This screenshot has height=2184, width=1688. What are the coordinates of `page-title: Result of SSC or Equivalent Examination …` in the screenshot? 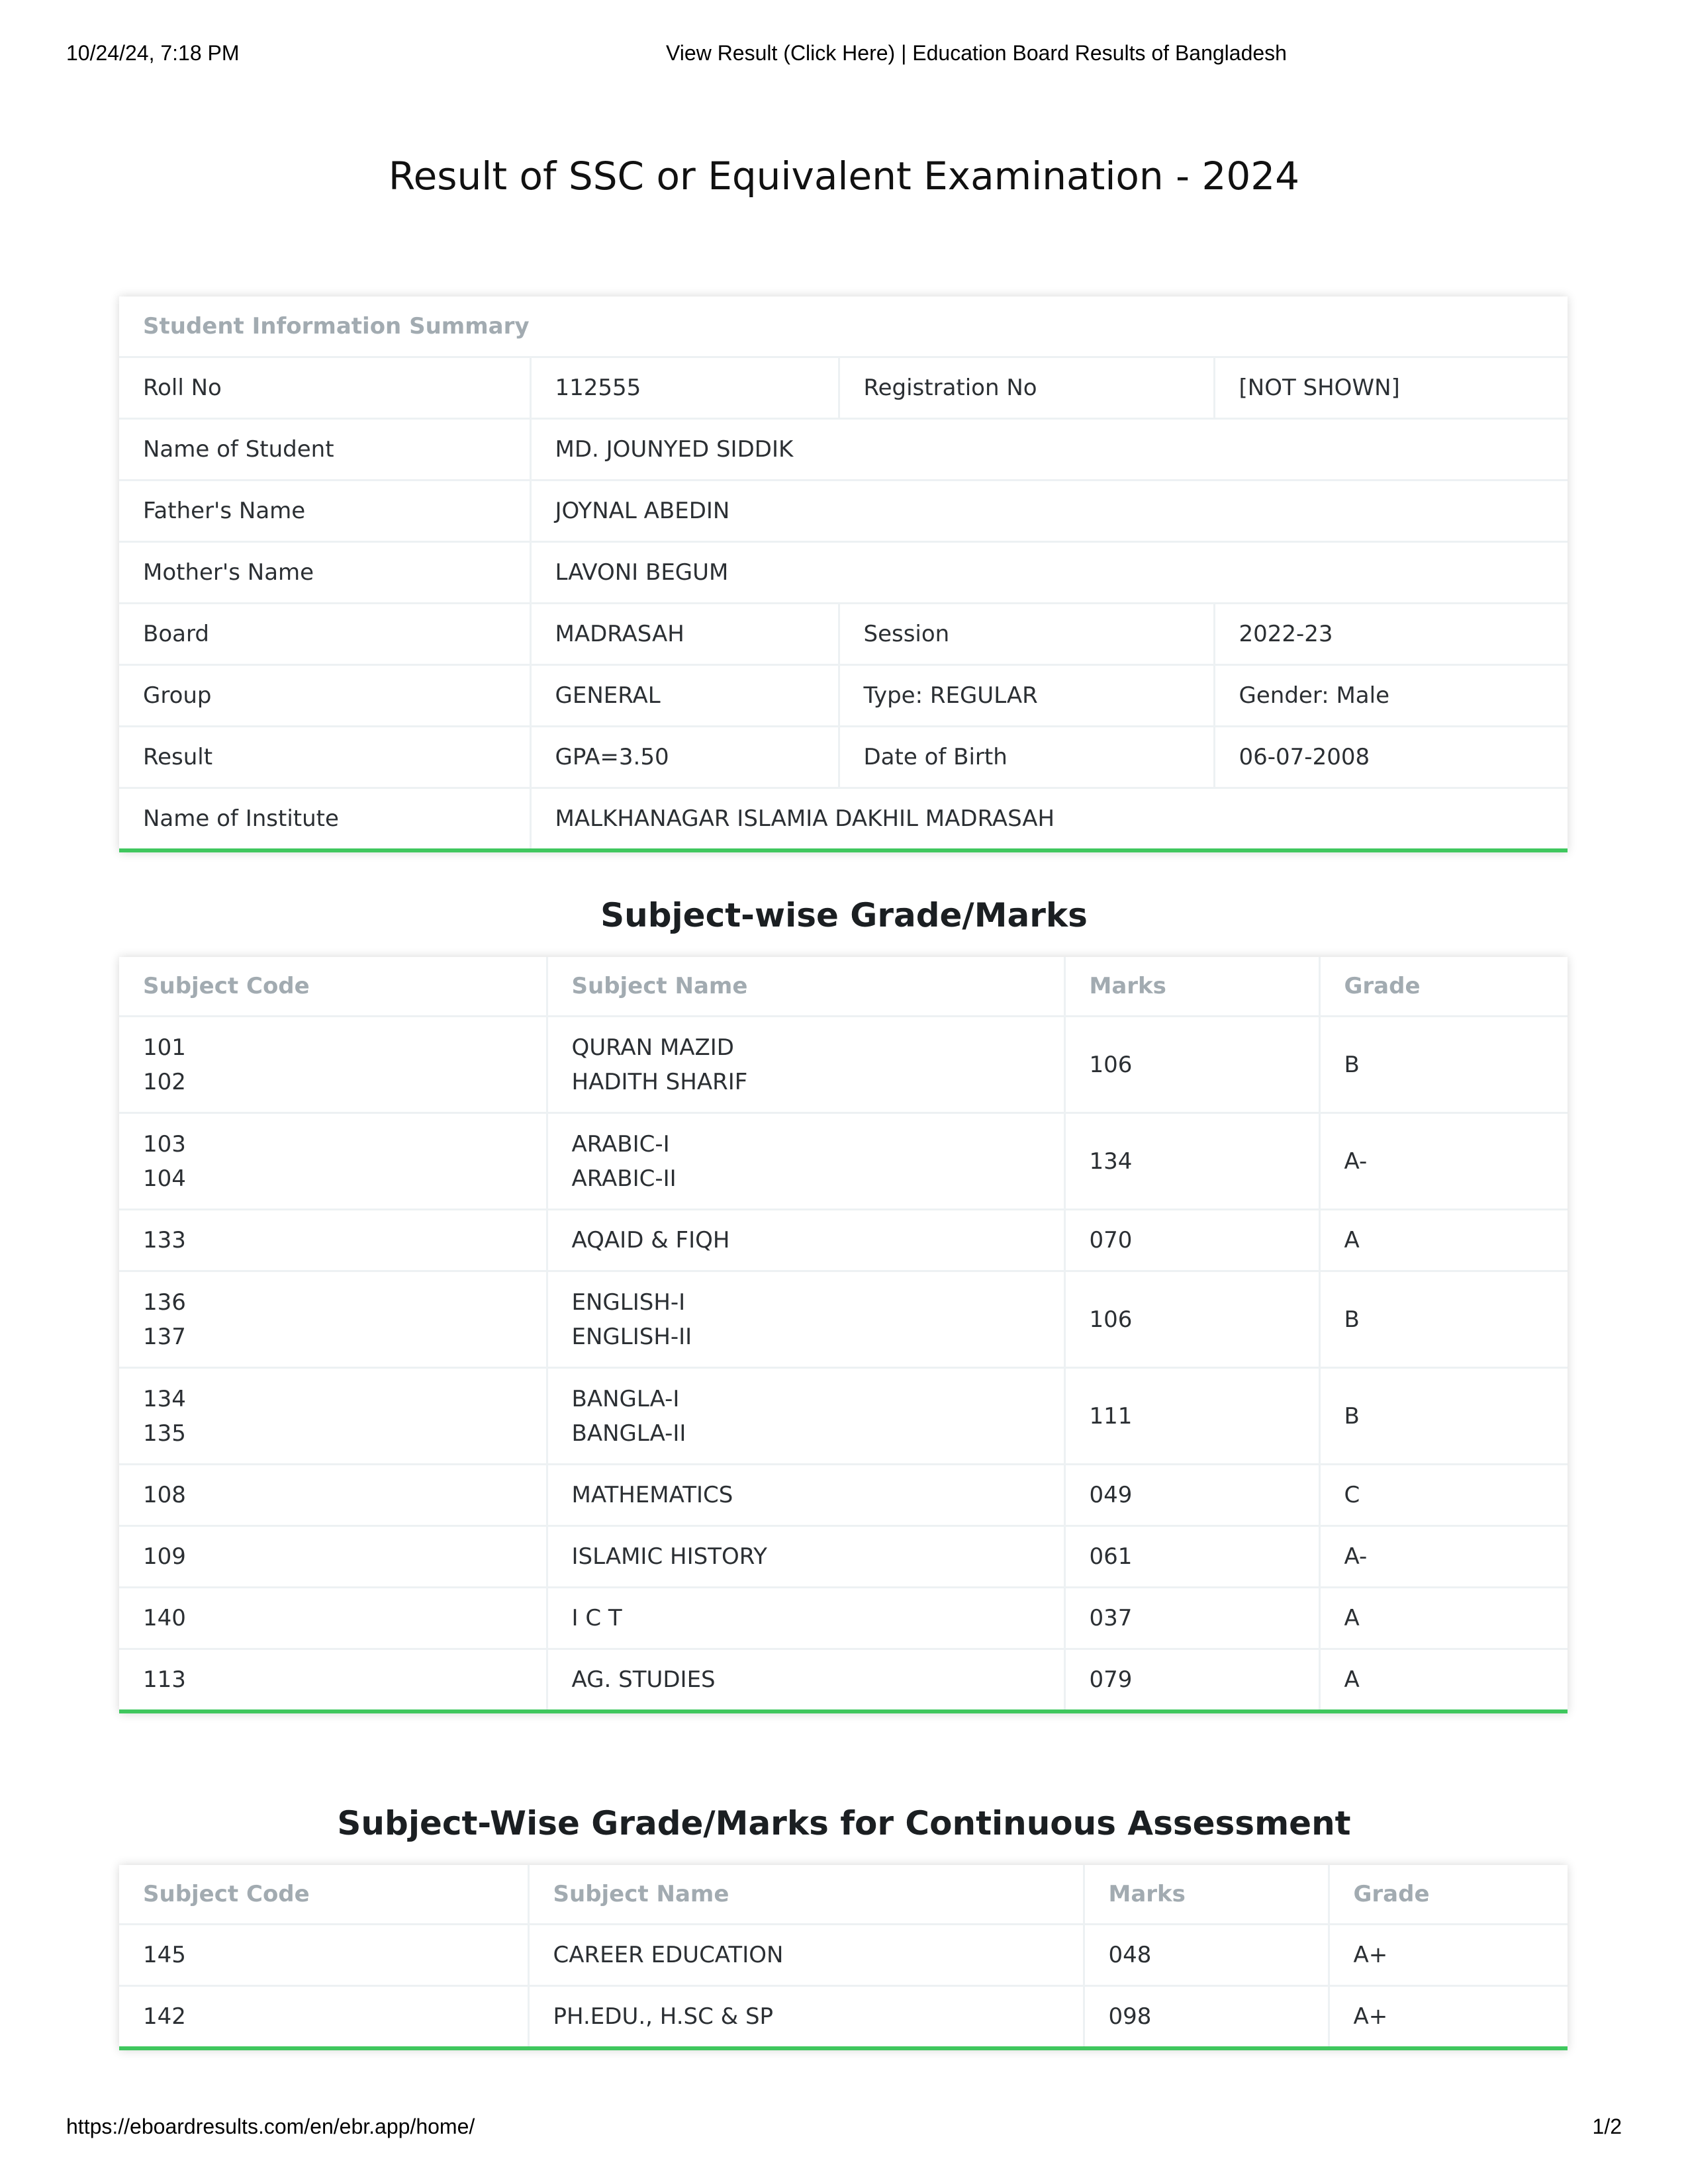 It's located at (844, 176).